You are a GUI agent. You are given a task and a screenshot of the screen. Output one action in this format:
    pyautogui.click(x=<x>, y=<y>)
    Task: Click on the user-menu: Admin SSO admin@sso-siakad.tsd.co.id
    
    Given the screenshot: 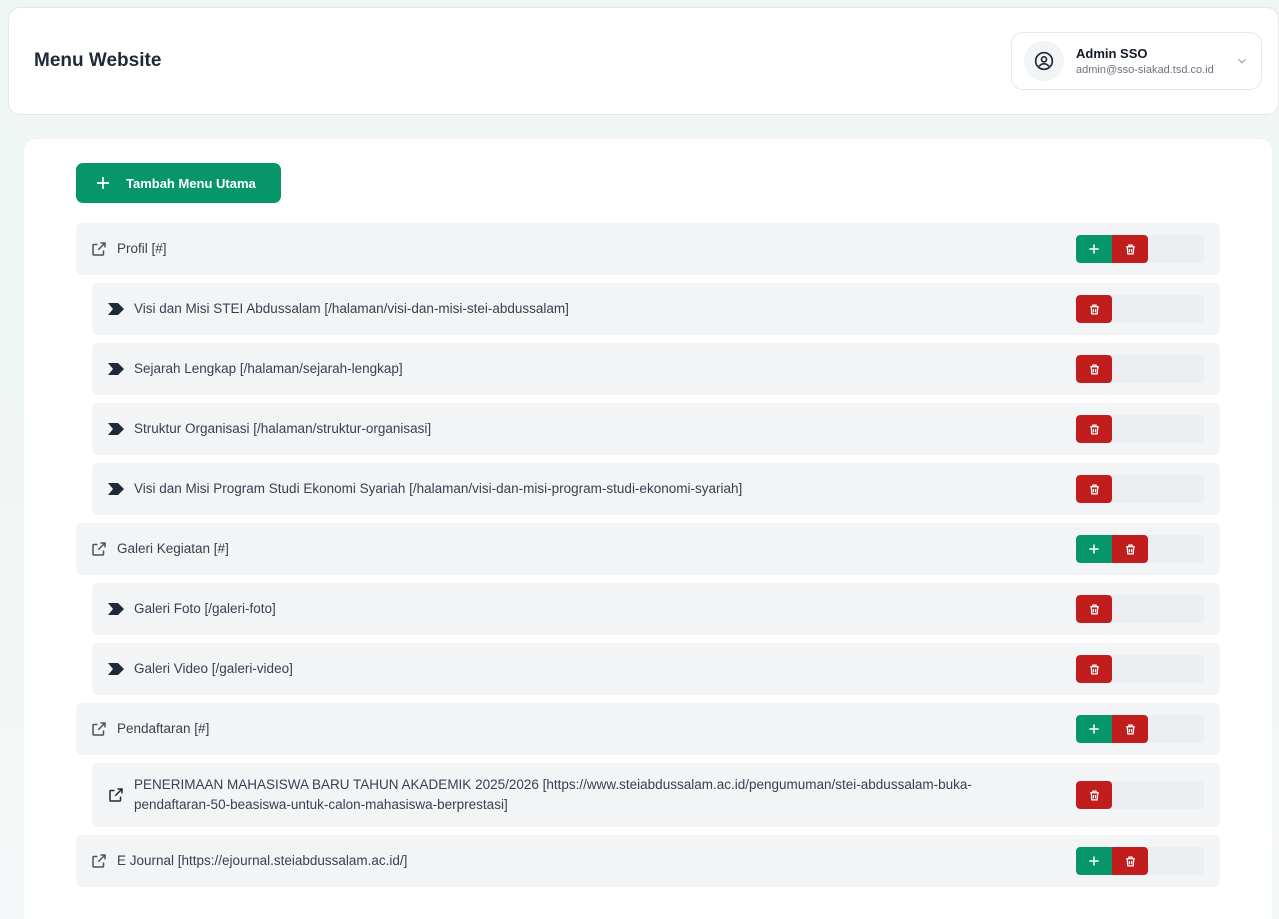 What is the action you would take?
    pyautogui.click(x=1136, y=61)
    